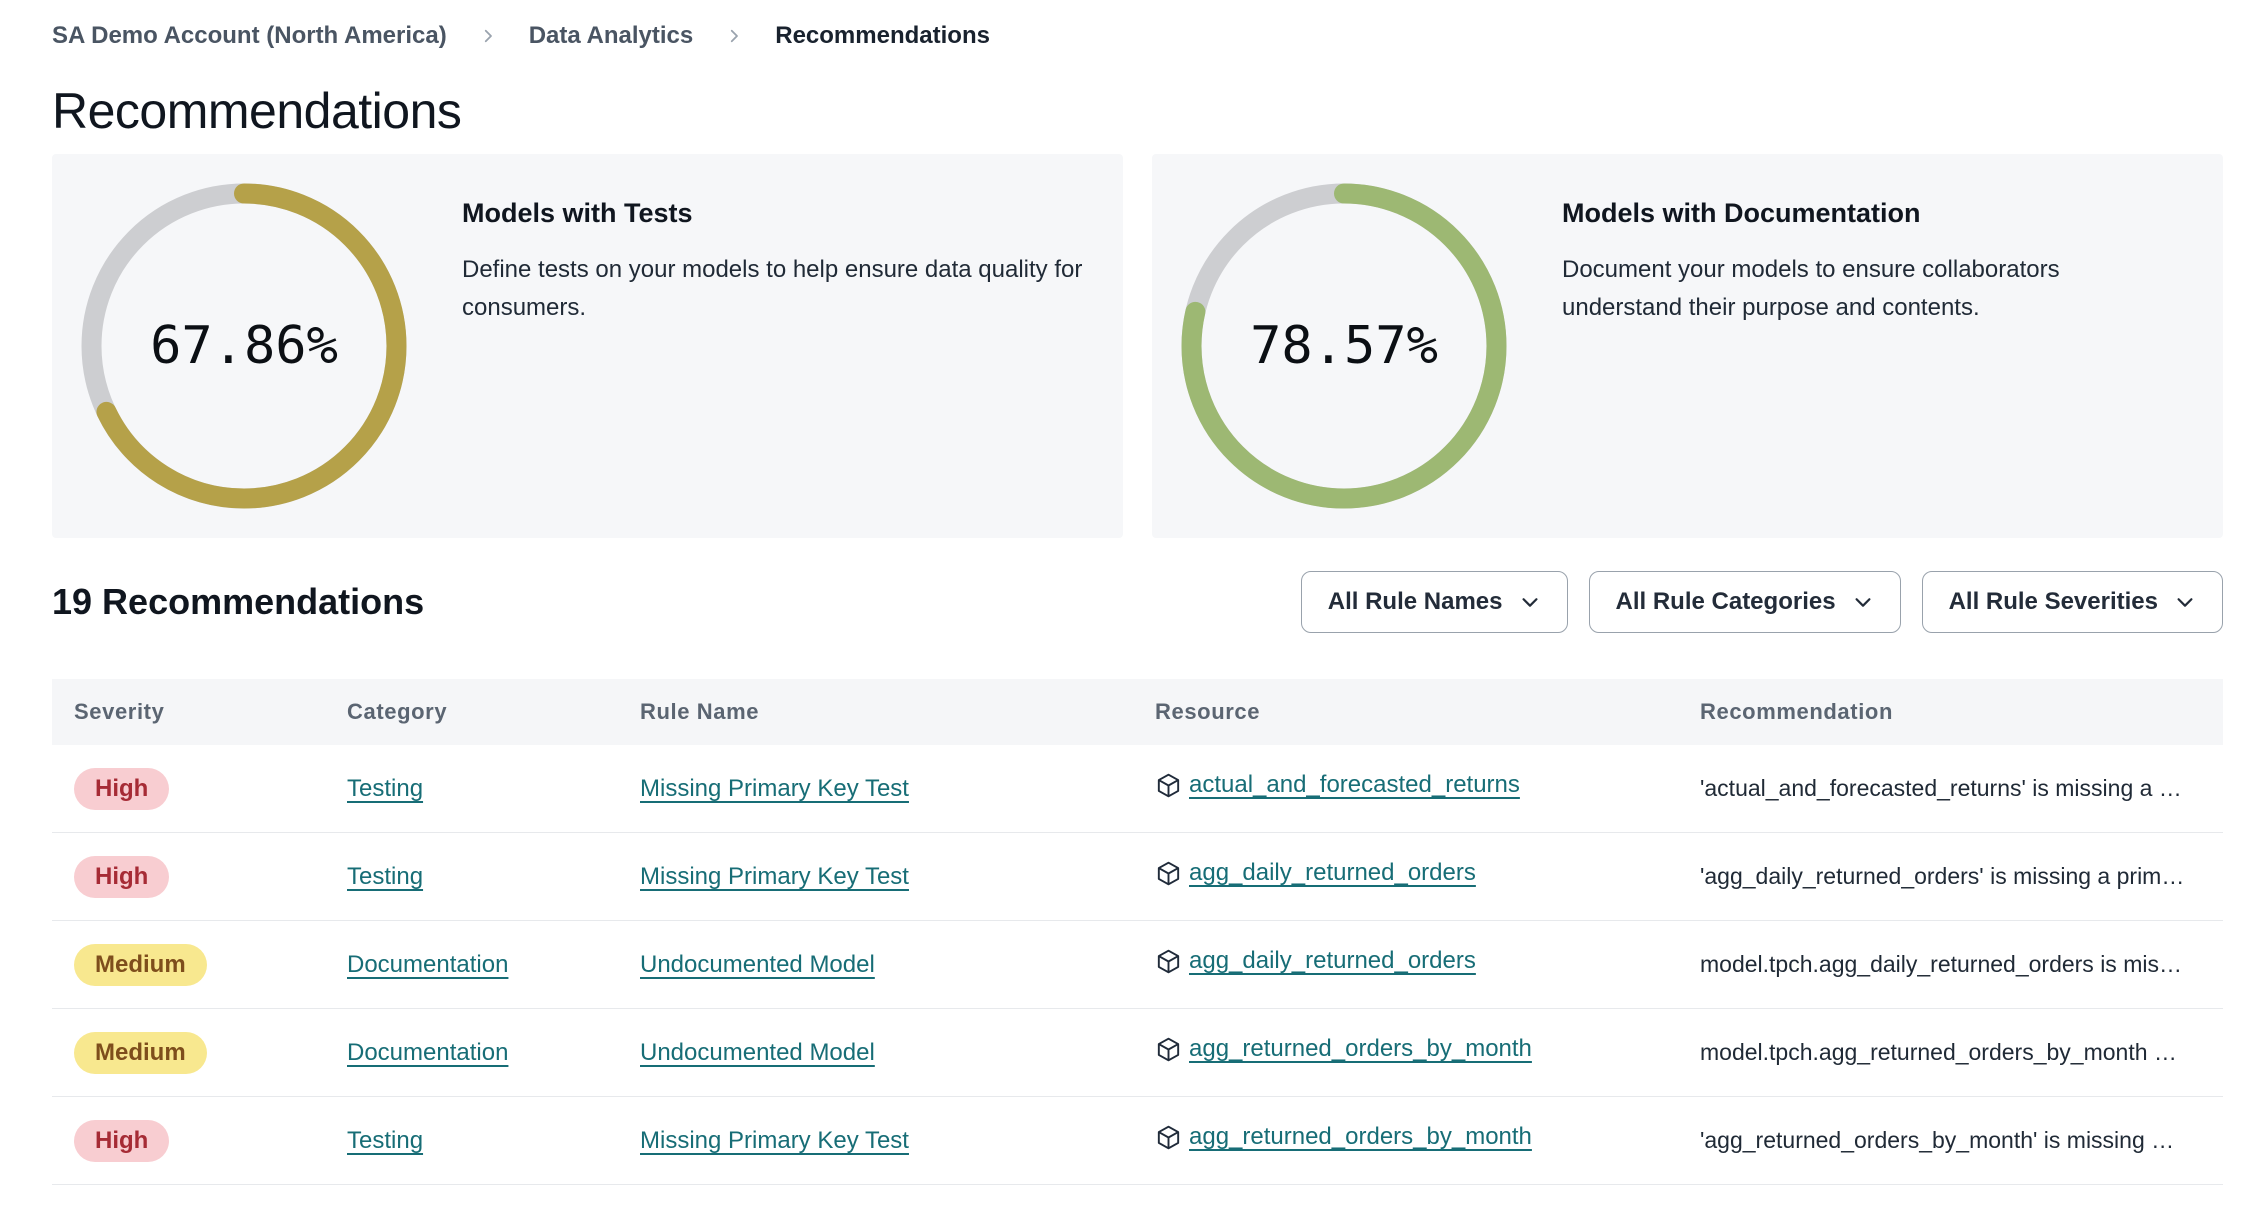 This screenshot has width=2248, height=1220. I want to click on donut-chart-documentation: 78.57%, so click(1344, 346).